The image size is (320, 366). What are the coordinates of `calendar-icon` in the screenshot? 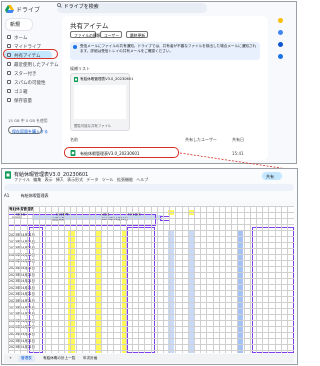 It's located at (280, 20).